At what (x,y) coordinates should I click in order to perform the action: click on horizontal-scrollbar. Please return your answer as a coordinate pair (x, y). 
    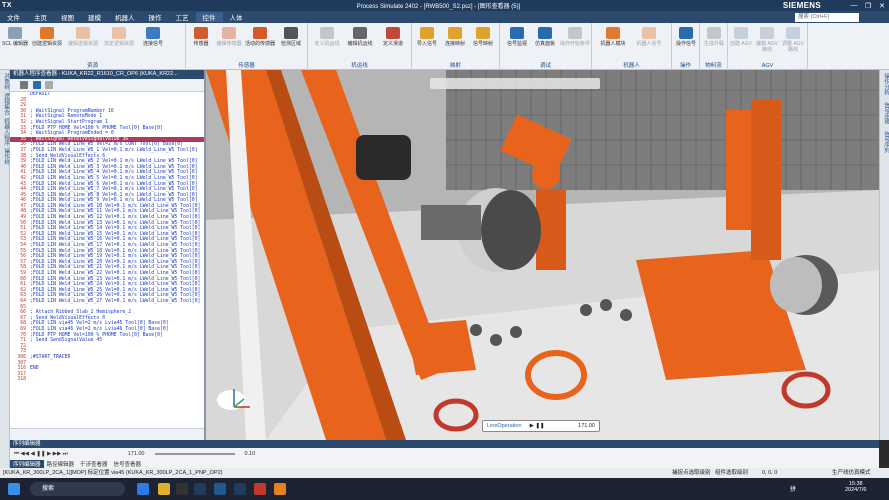
    Looking at the image, I should click on (107, 434).